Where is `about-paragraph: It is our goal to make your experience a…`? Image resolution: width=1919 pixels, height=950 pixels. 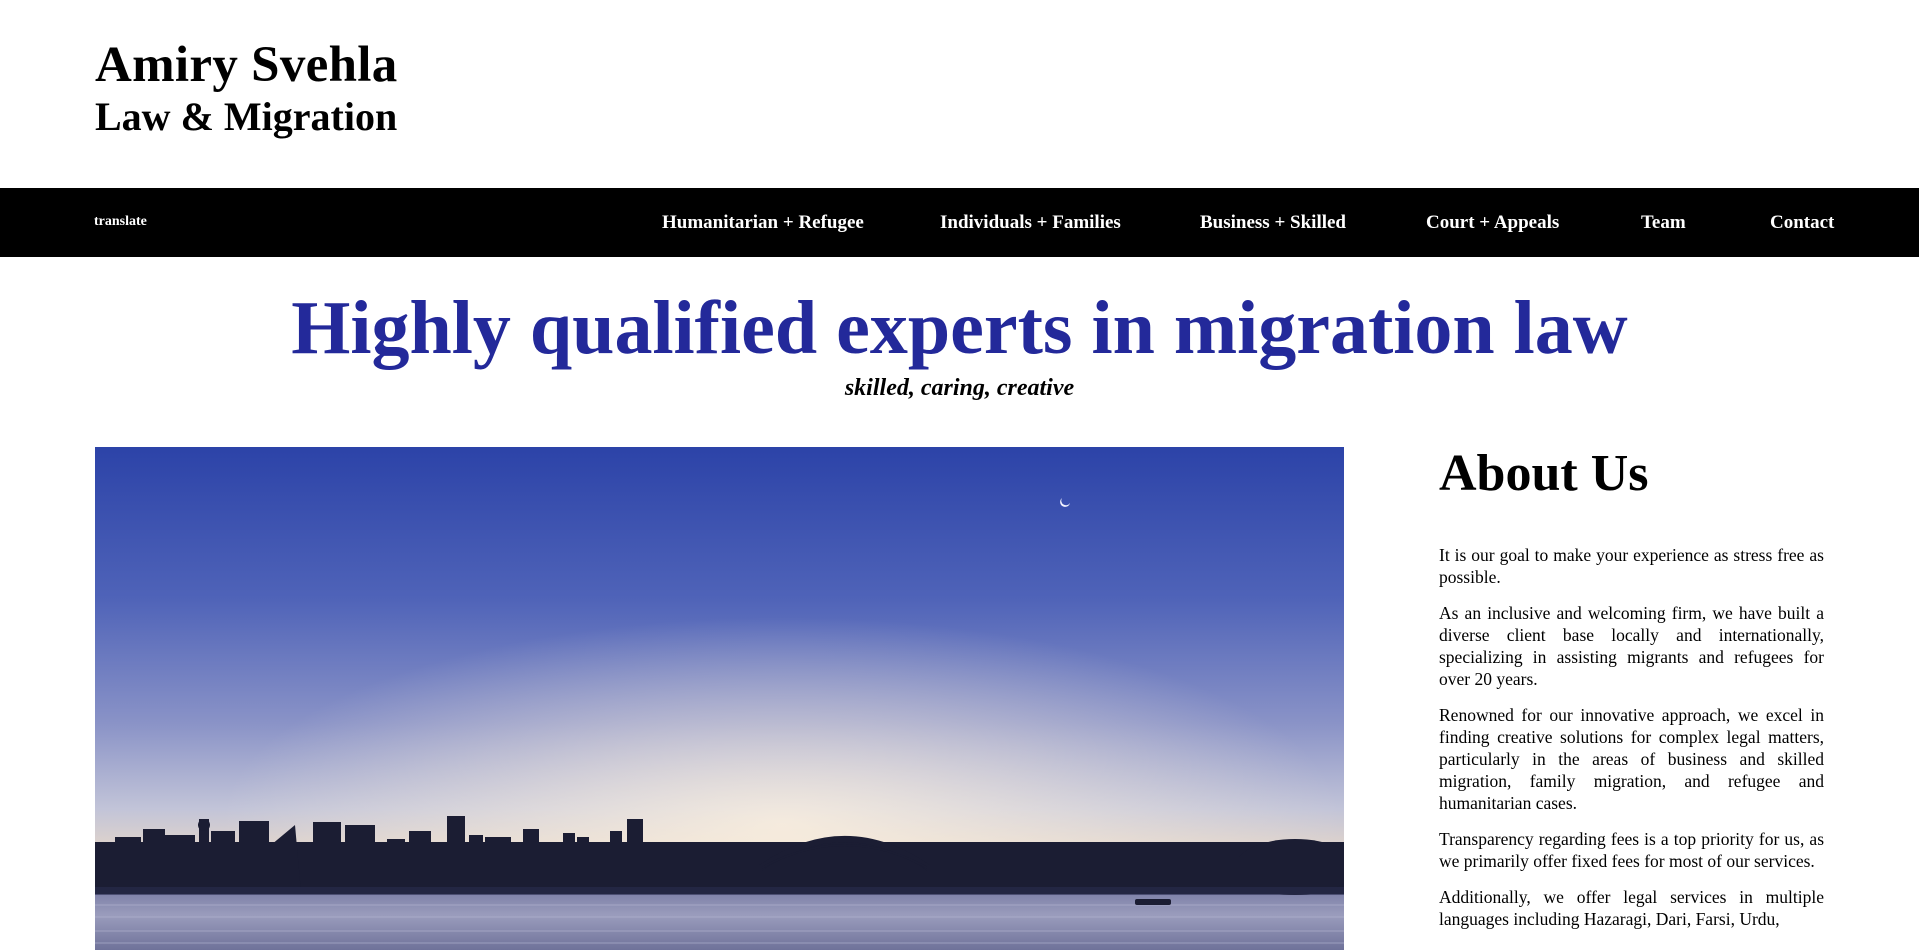 about-paragraph: It is our goal to make your experience a… is located at coordinates (1631, 566).